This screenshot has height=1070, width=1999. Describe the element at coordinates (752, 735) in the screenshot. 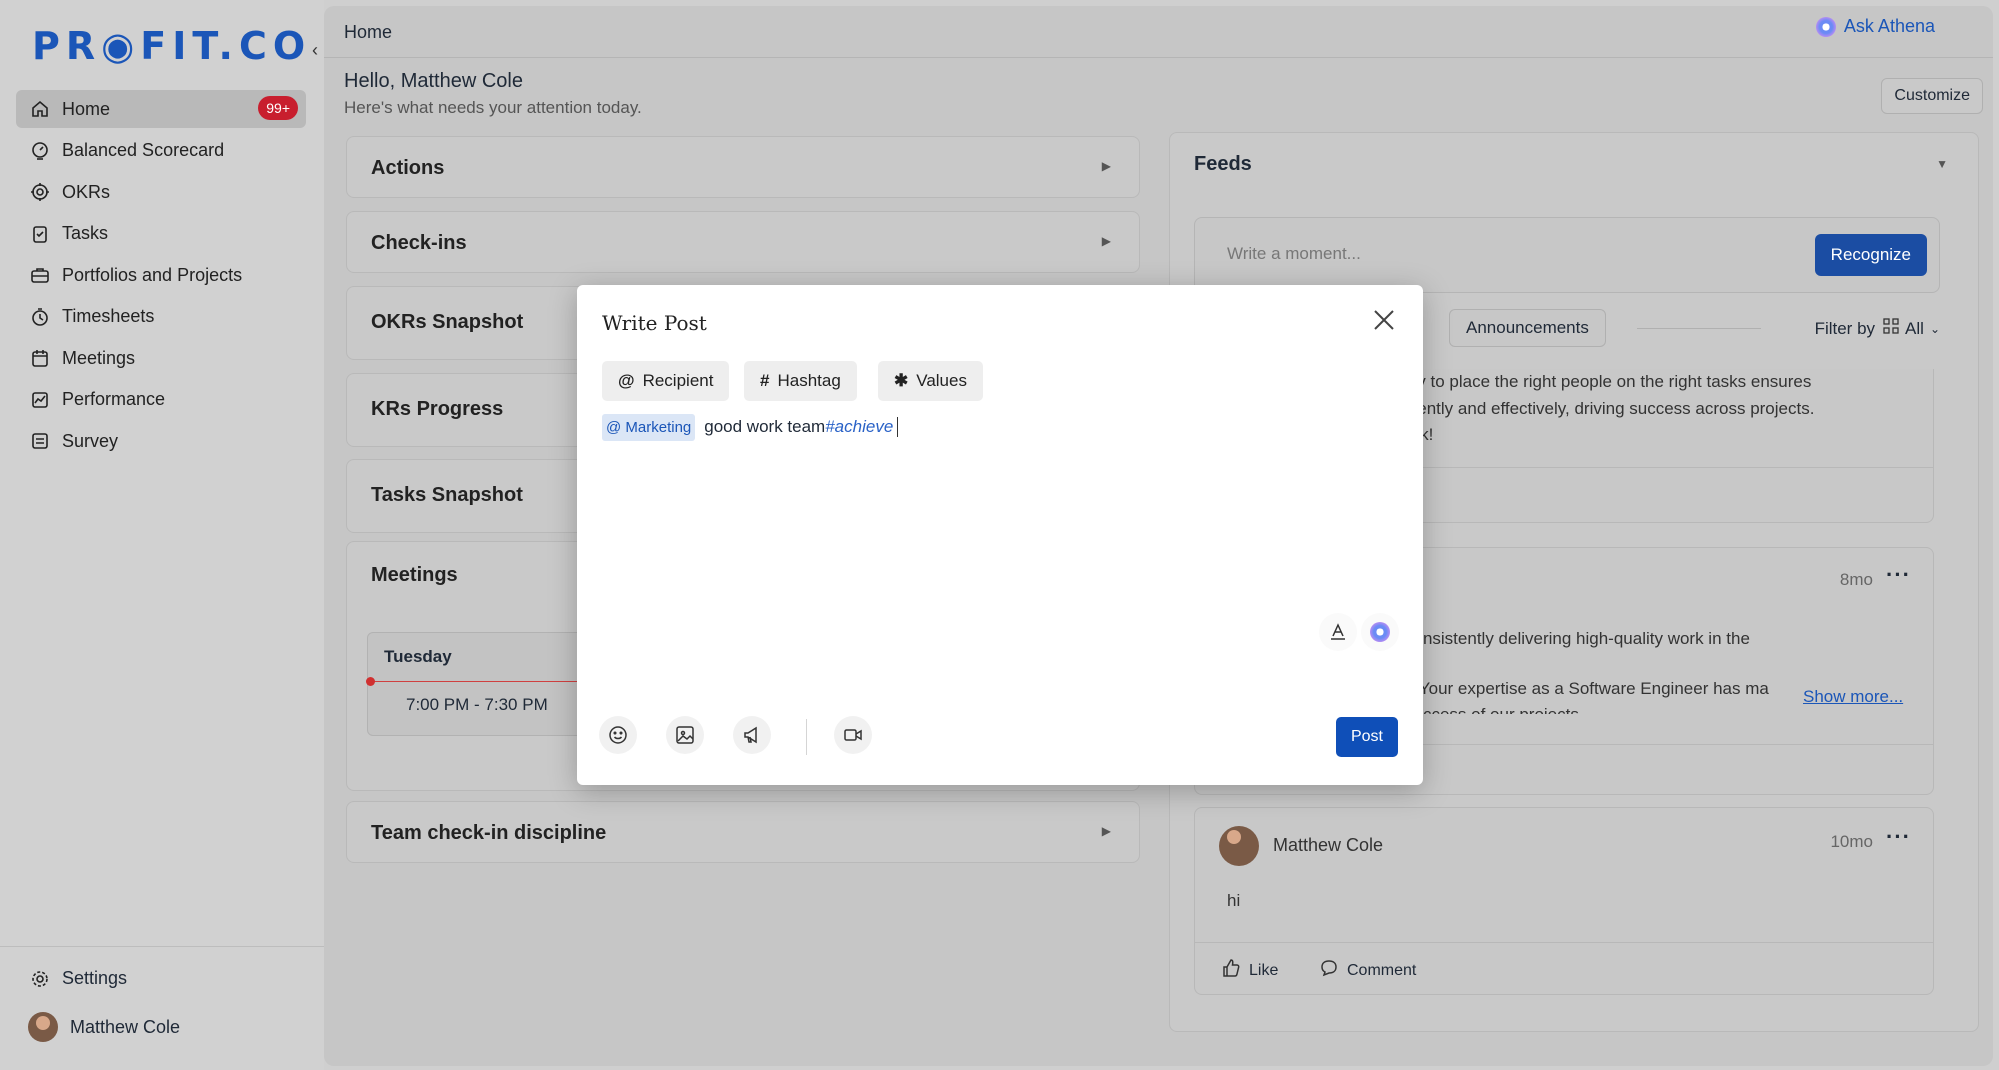

I see `megaphone-icon` at that location.